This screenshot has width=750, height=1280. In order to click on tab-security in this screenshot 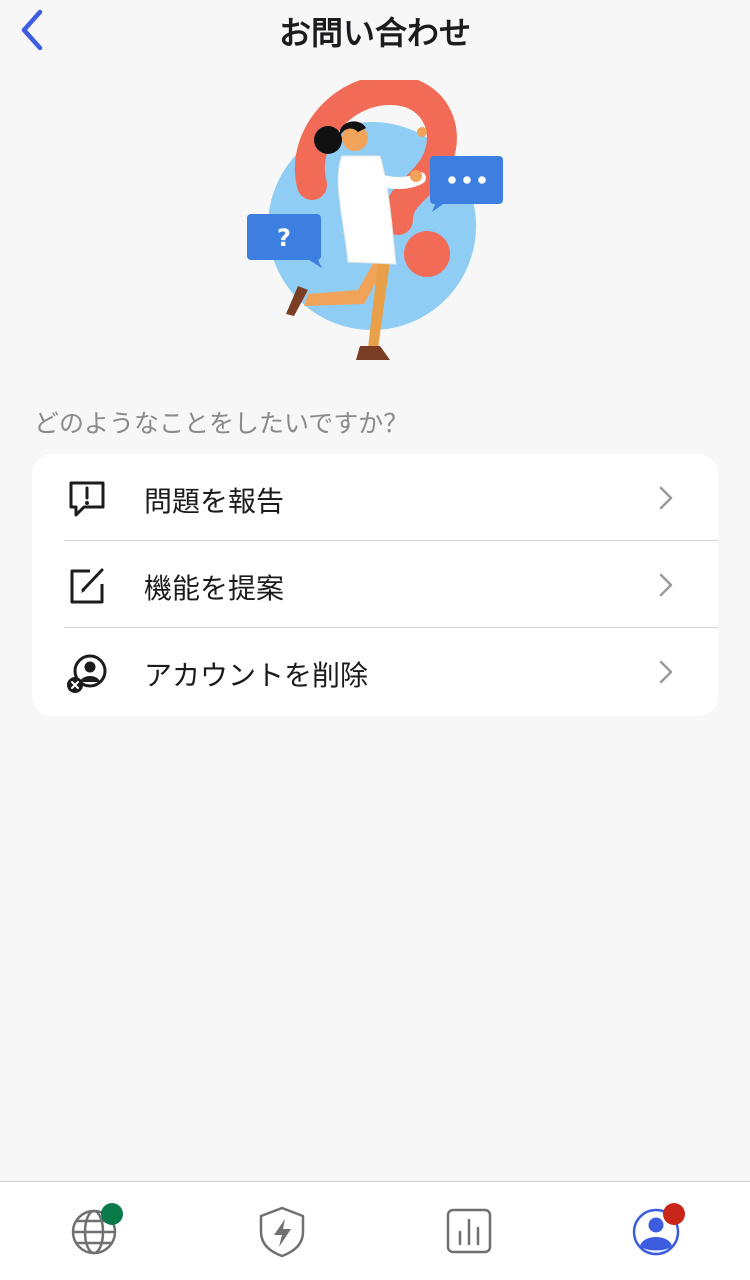, I will do `click(282, 1230)`.